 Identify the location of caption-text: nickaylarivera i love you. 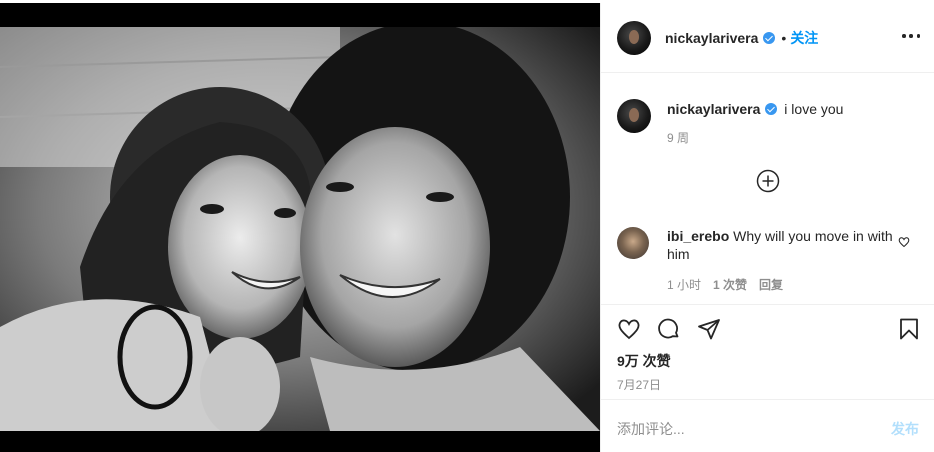
(755, 109).